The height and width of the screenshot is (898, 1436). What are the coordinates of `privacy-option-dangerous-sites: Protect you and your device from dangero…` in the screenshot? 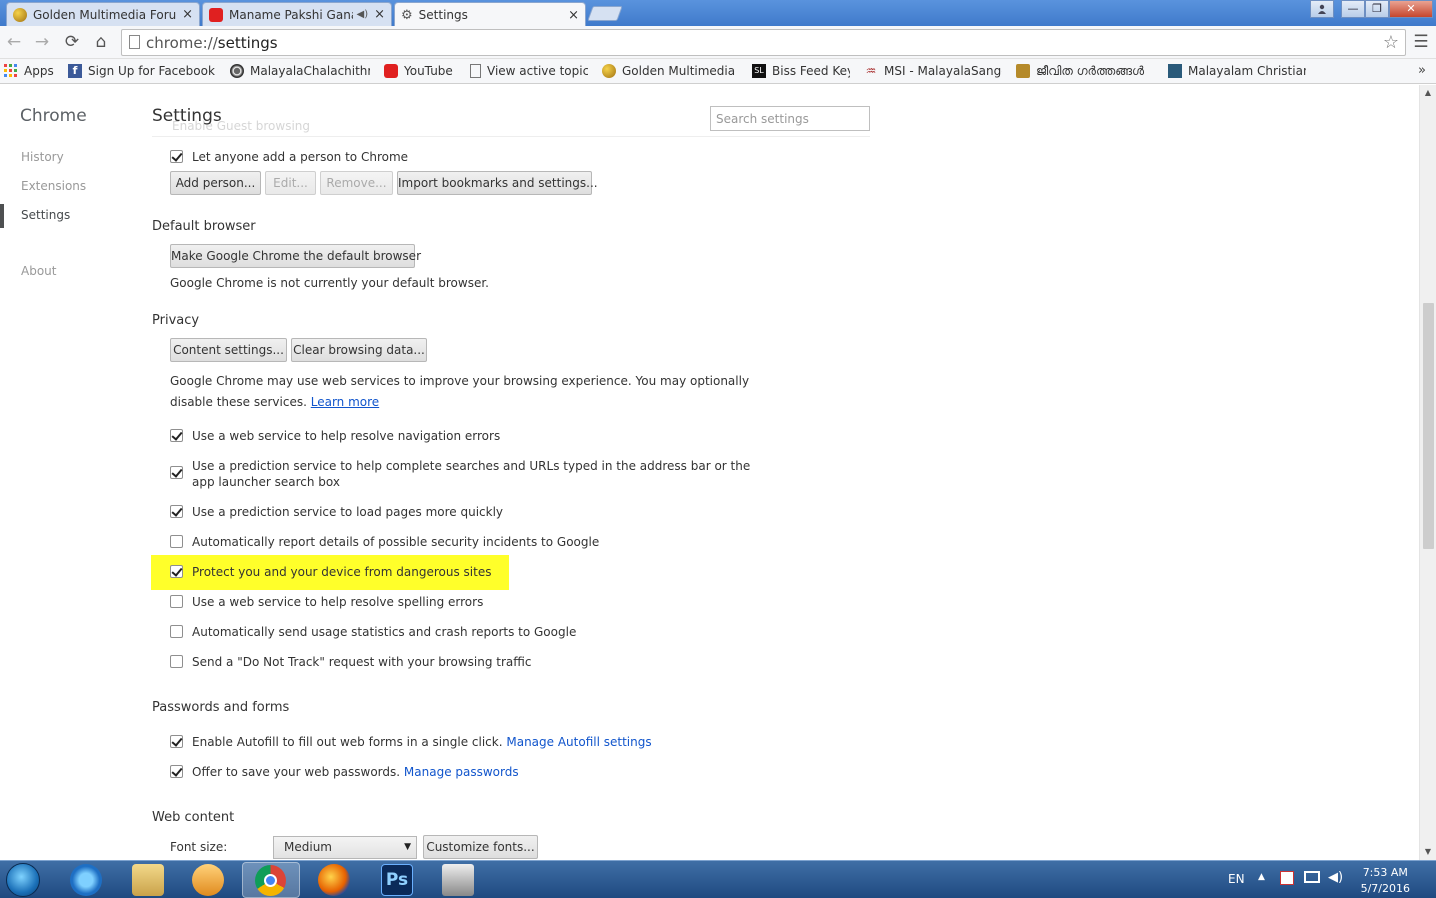 It's located at (330, 572).